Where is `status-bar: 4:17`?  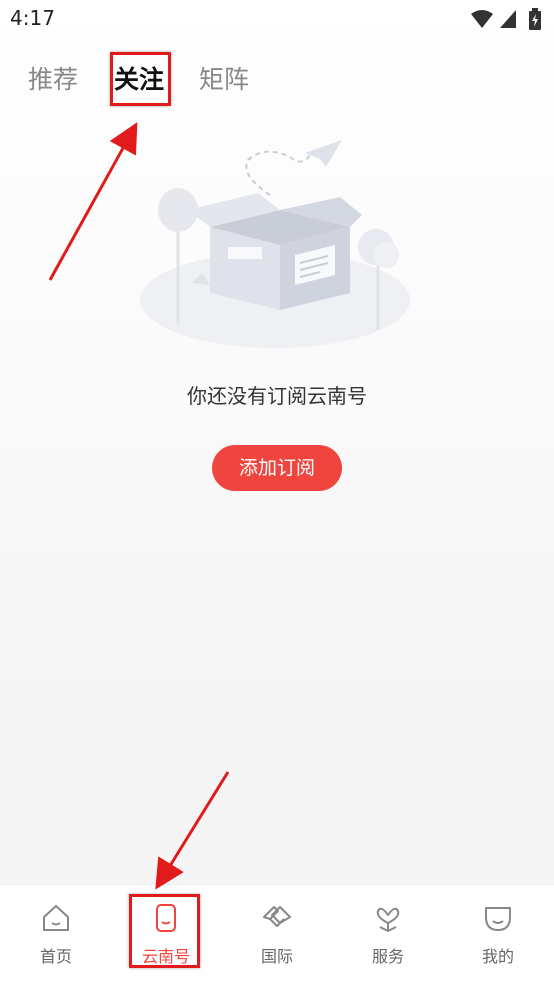
status-bar: 4:17 is located at coordinates (277, 19).